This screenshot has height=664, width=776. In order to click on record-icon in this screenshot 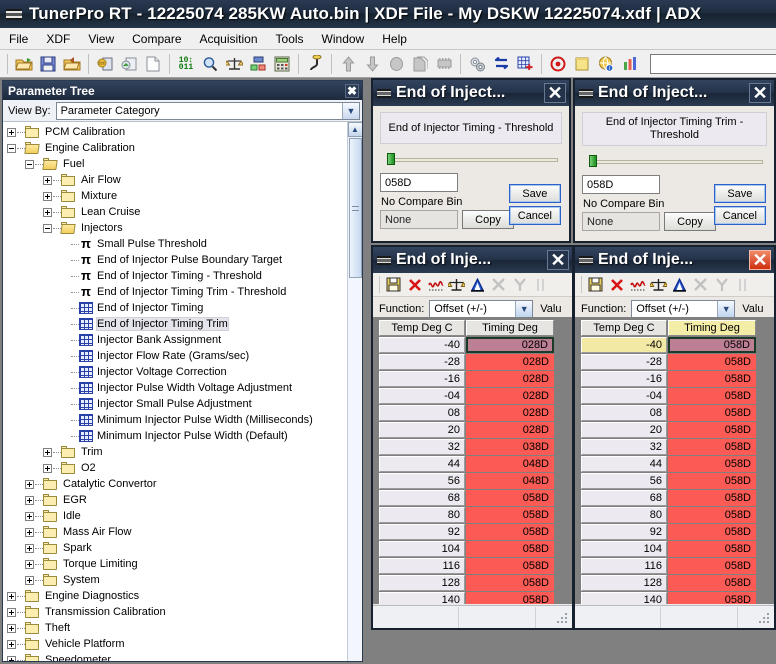, I will do `click(558, 64)`.